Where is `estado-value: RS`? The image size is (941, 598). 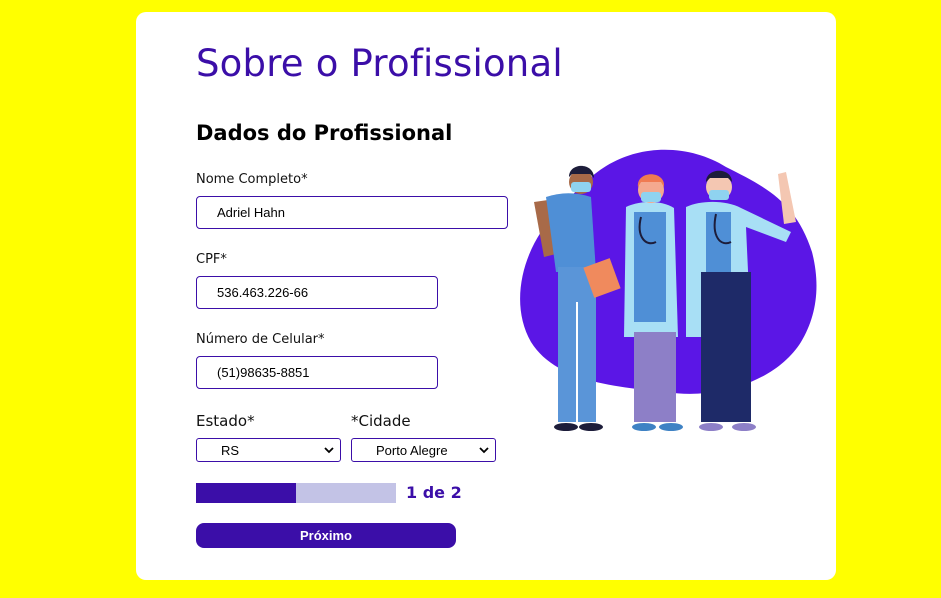
estado-value: RS is located at coordinates (230, 450).